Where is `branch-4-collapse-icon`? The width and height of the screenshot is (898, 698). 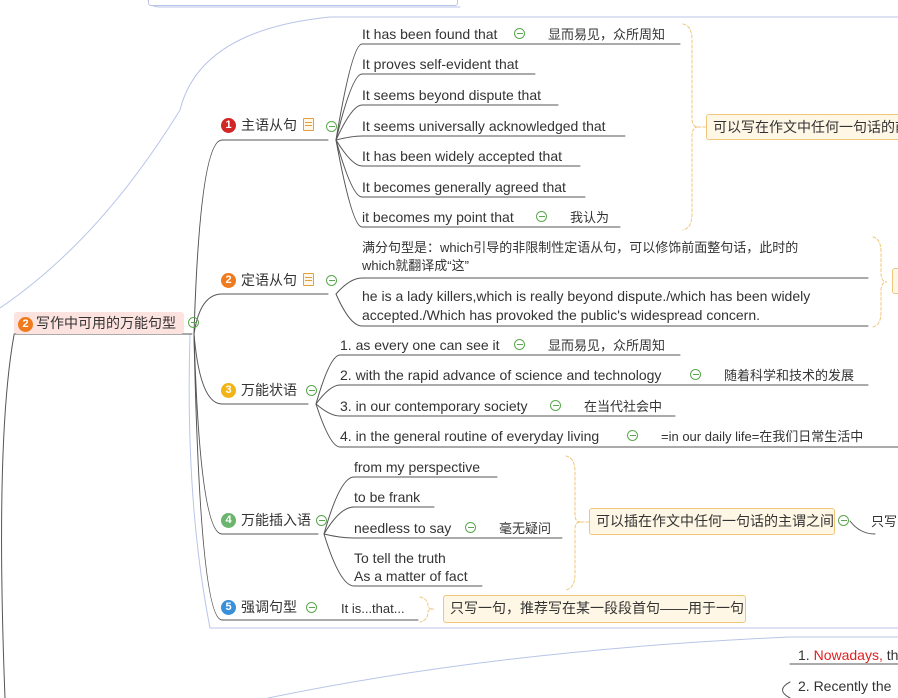
branch-4-collapse-icon is located at coordinates (321, 520).